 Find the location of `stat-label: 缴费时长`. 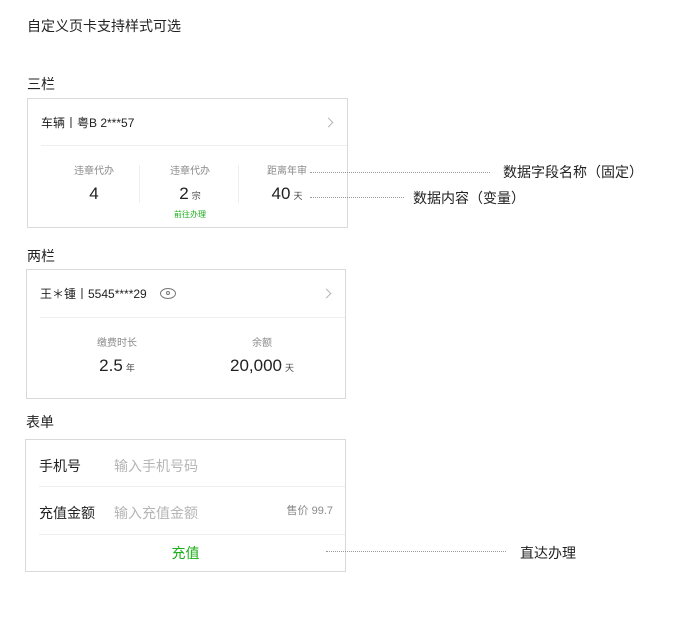

stat-label: 缴费时长 is located at coordinates (117, 343).